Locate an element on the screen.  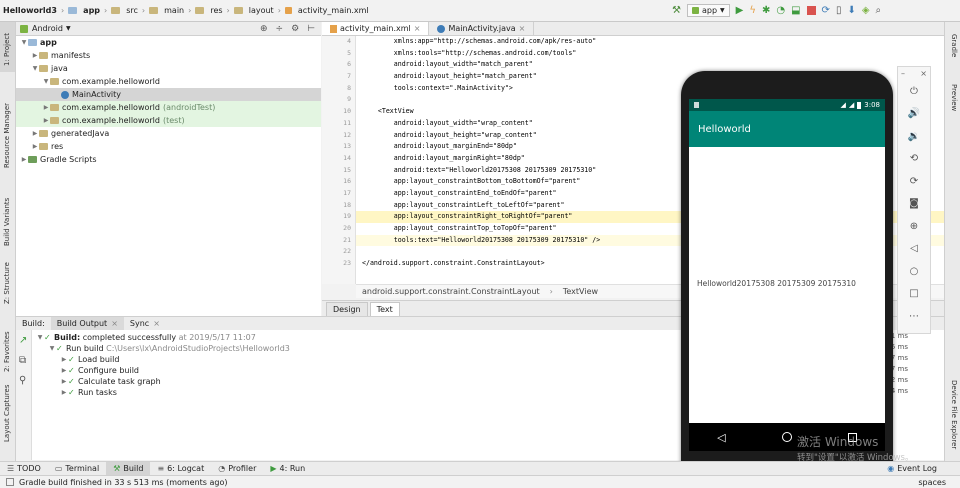
tool-structure: Z: Structure is located at coordinates (7, 283).